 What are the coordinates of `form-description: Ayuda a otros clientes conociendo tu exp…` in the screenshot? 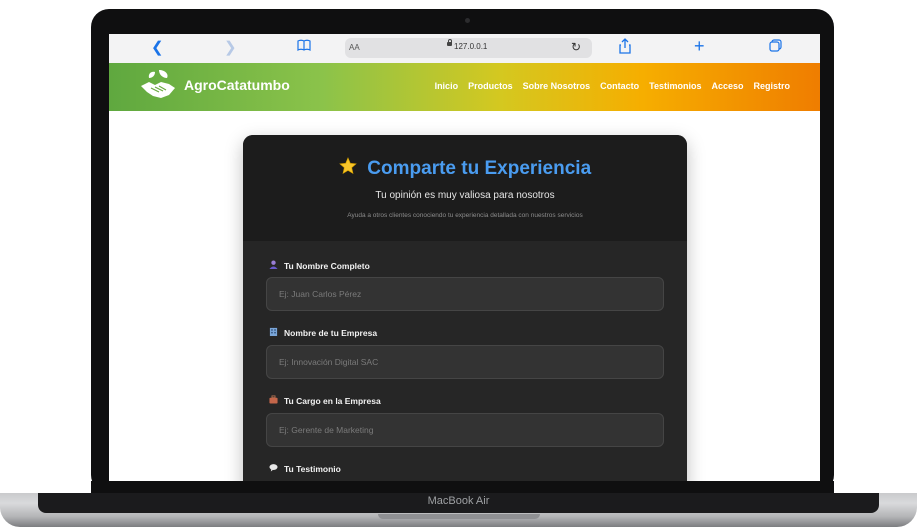 It's located at (465, 215).